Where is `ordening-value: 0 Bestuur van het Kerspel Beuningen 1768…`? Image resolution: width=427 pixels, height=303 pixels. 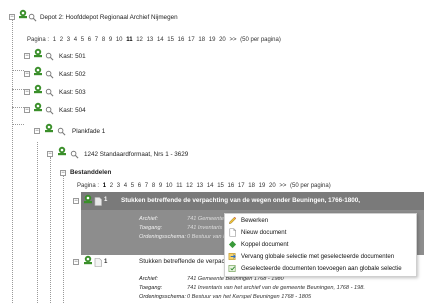 ordening-value: 0 Bestuur van het Kerspel Beuningen 1768… is located at coordinates (249, 297).